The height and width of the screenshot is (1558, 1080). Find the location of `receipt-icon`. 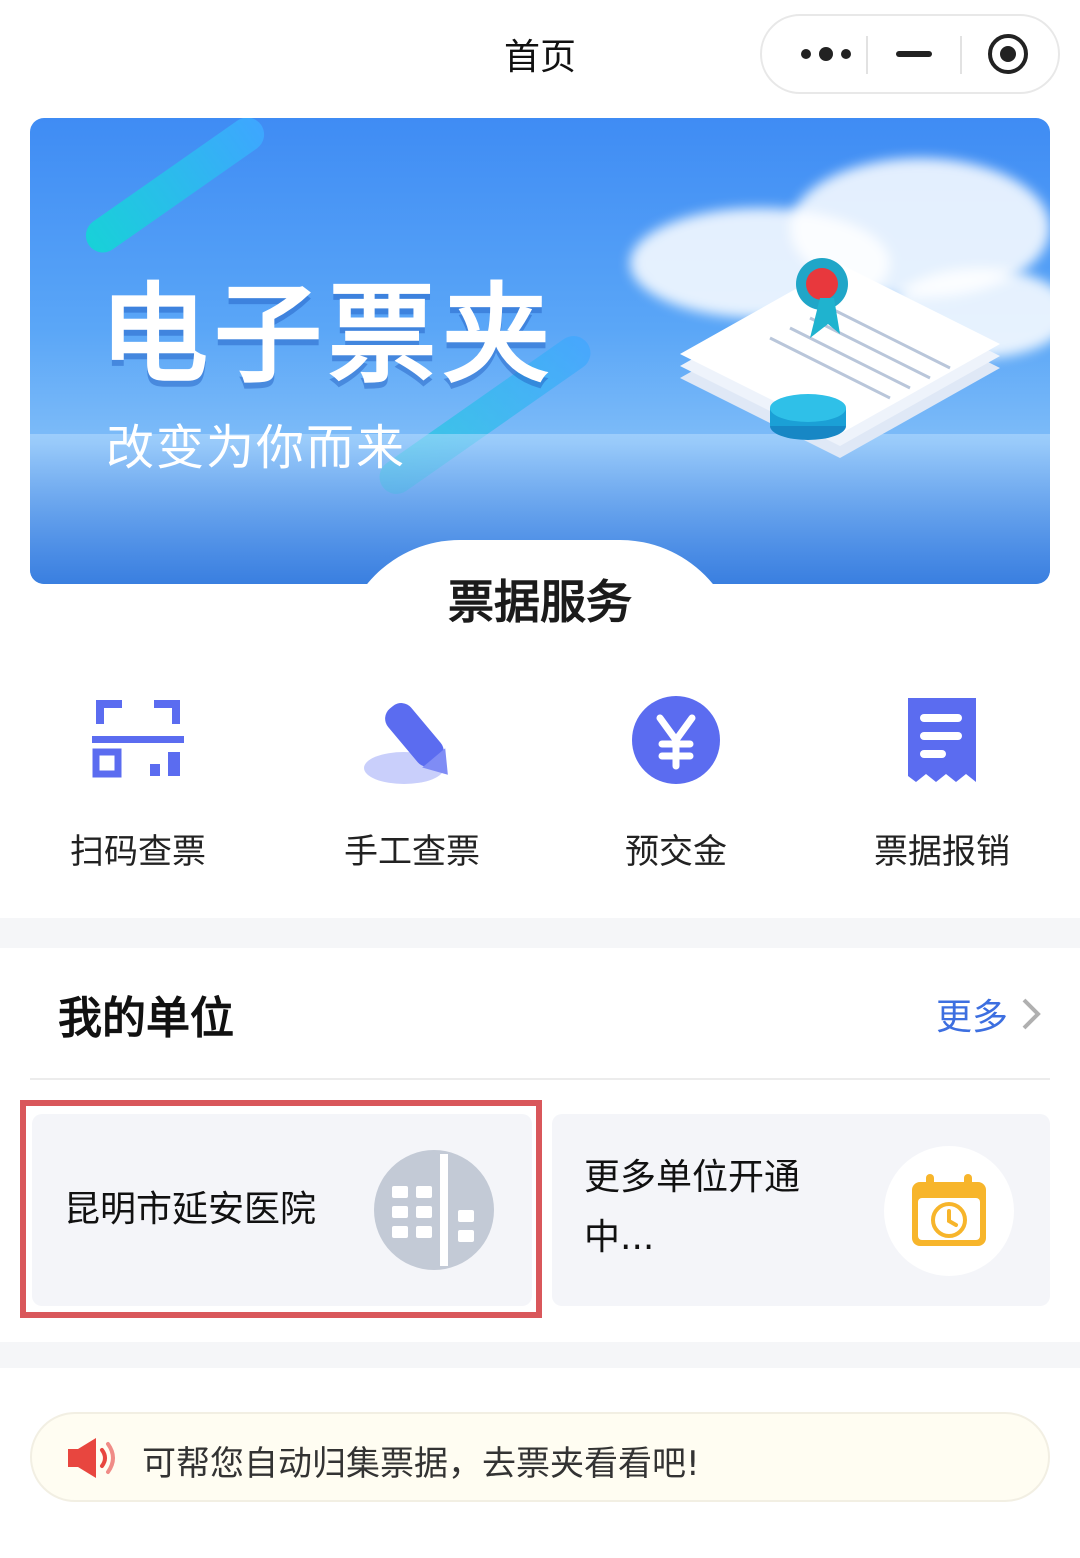

receipt-icon is located at coordinates (942, 740).